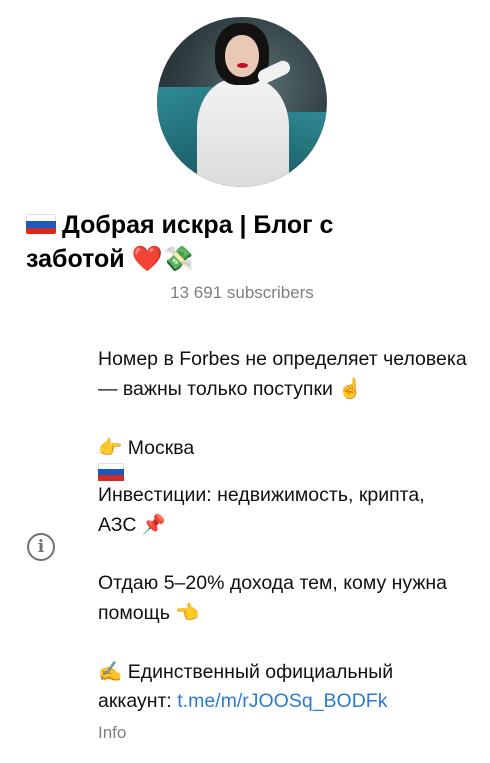 This screenshot has height=763, width=490. I want to click on pointing-left-emoji: 👈, so click(187, 612).